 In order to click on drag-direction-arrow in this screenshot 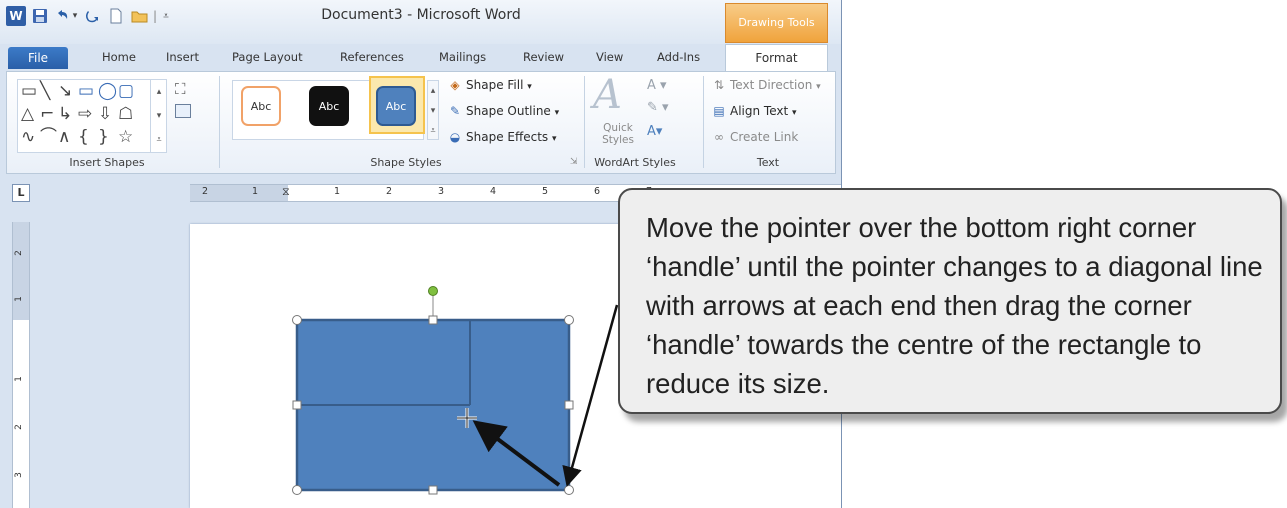, I will do `click(516, 453)`.